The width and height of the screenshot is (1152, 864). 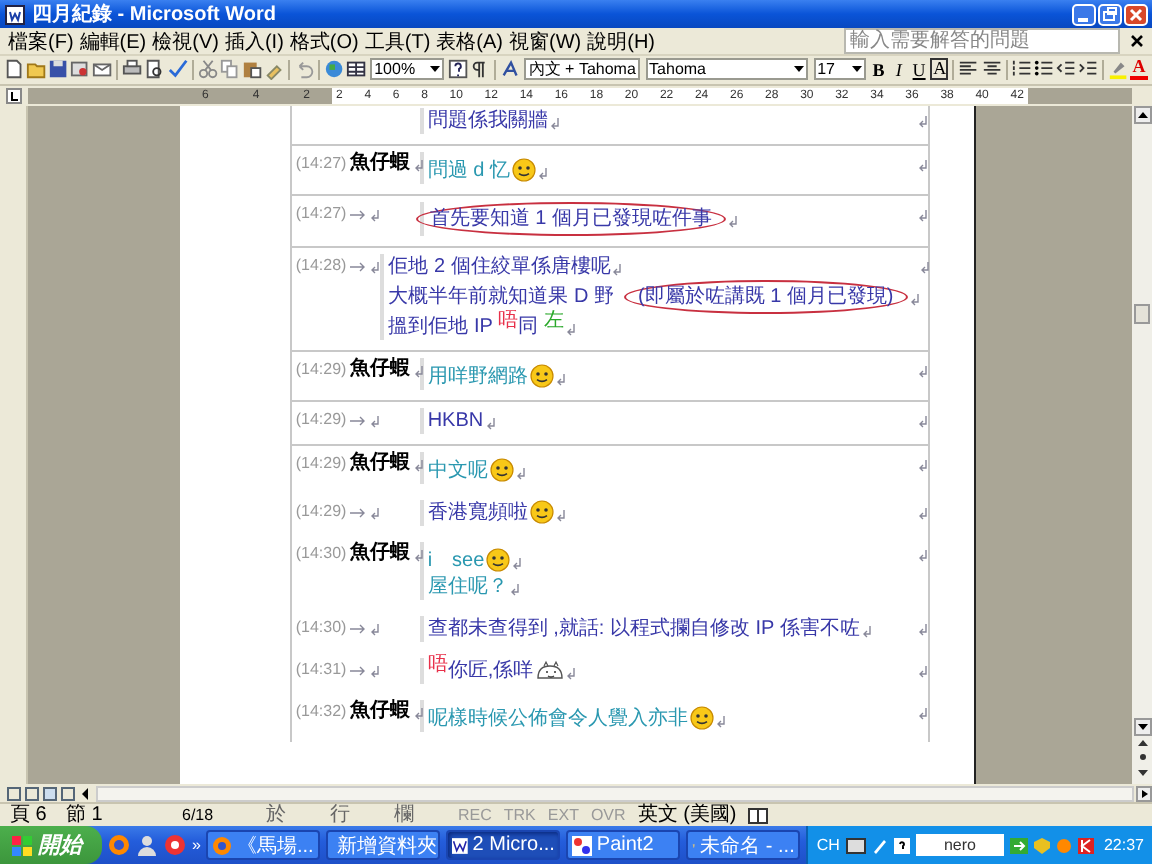 What do you see at coordinates (407, 69) in the screenshot?
I see `zoom-combo: 100%` at bounding box center [407, 69].